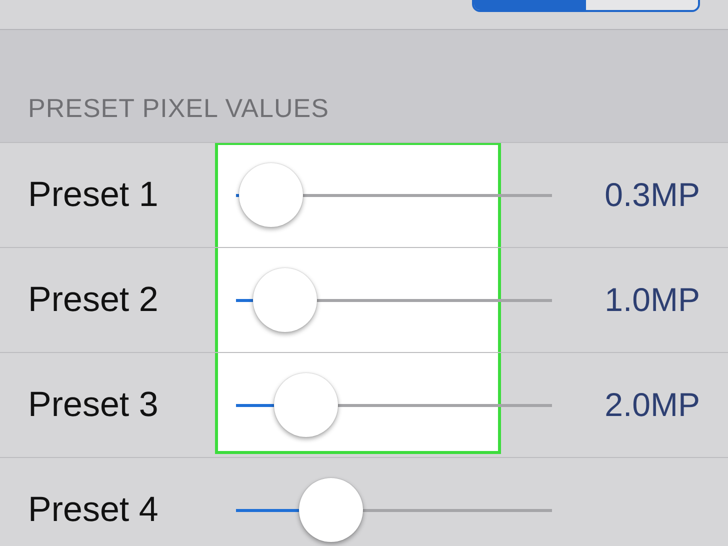 This screenshot has width=728, height=546. I want to click on row-label: Preset 4, so click(94, 510).